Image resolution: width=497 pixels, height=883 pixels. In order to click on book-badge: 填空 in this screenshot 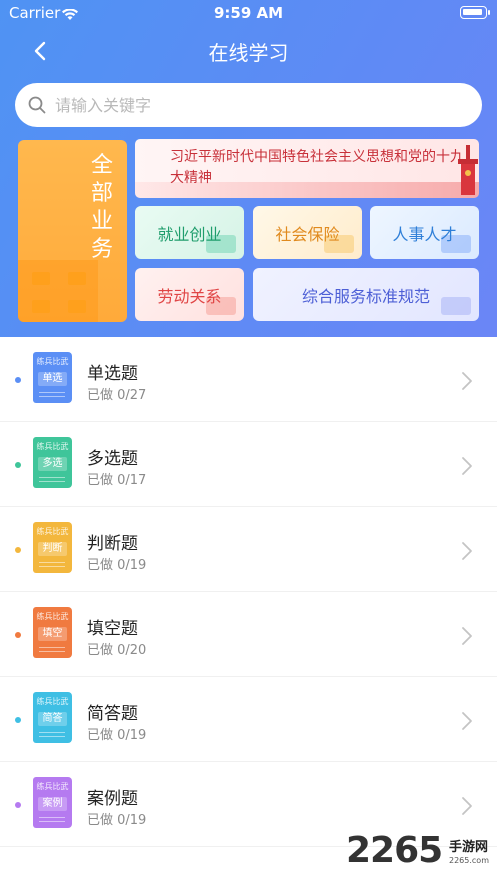, I will do `click(52, 634)`.